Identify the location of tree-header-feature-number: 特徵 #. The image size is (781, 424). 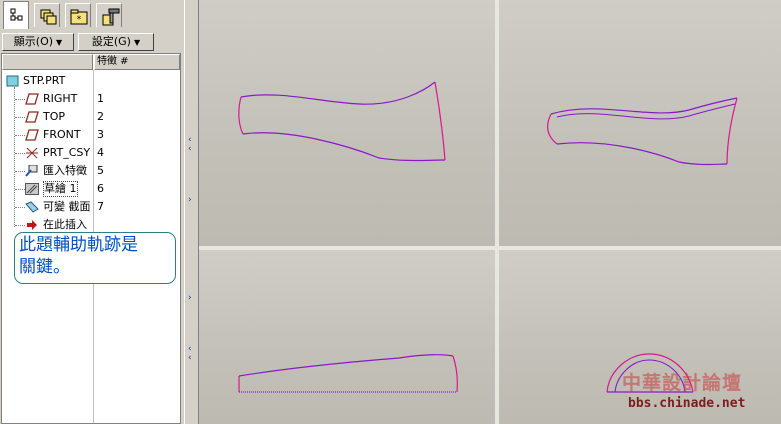
(137, 62).